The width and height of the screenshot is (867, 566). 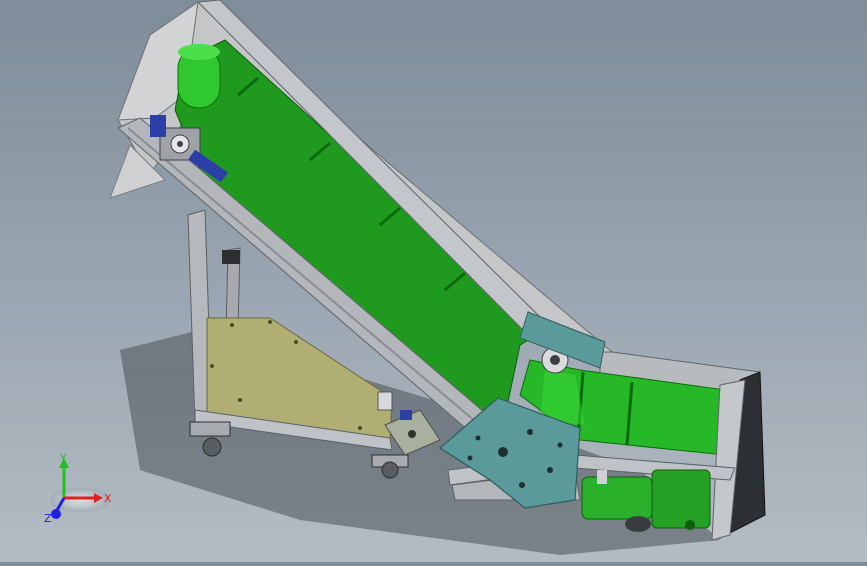 I want to click on y-axis-label: Y, so click(x=63, y=458).